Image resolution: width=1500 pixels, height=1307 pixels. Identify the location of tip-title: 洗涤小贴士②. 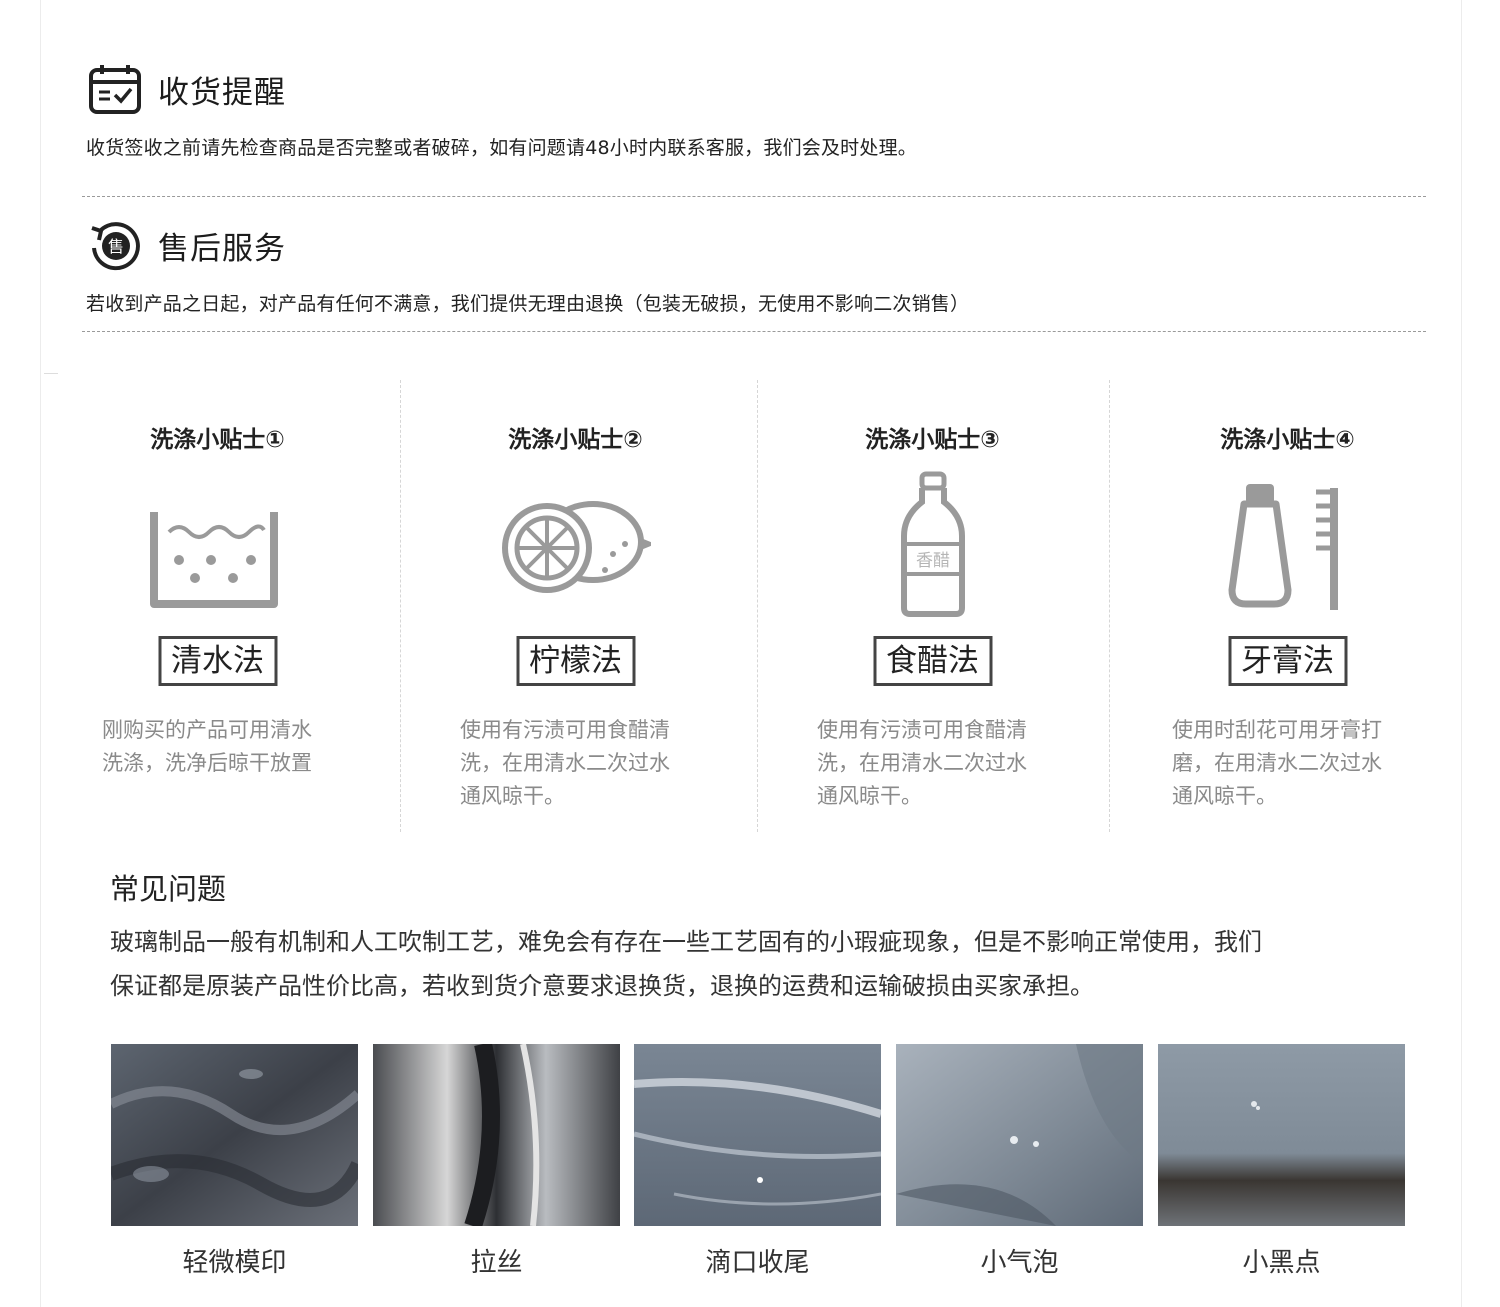
(575, 440).